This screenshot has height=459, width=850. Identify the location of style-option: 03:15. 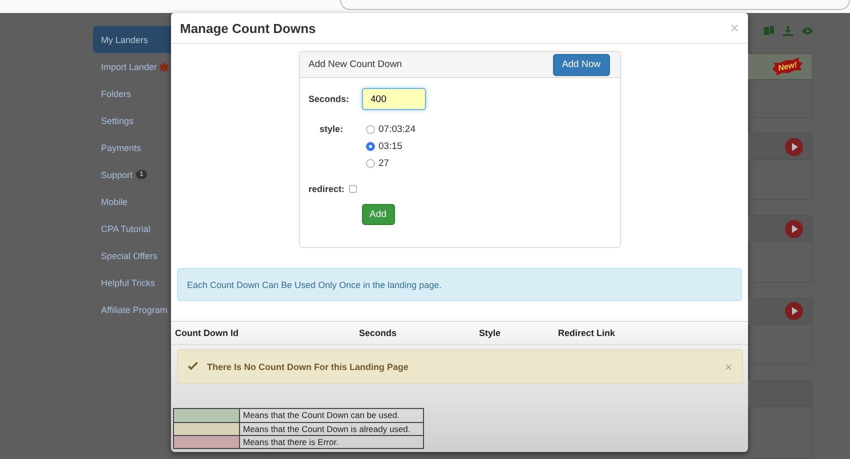
(391, 146).